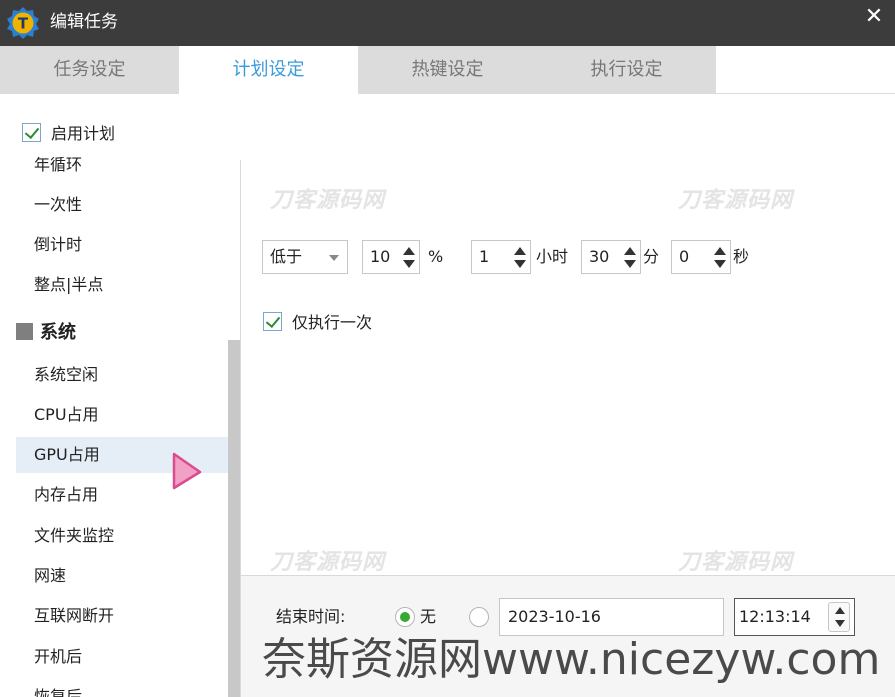 Image resolution: width=895 pixels, height=697 pixels. Describe the element at coordinates (405, 617) in the screenshot. I see `end-none-radio` at that location.